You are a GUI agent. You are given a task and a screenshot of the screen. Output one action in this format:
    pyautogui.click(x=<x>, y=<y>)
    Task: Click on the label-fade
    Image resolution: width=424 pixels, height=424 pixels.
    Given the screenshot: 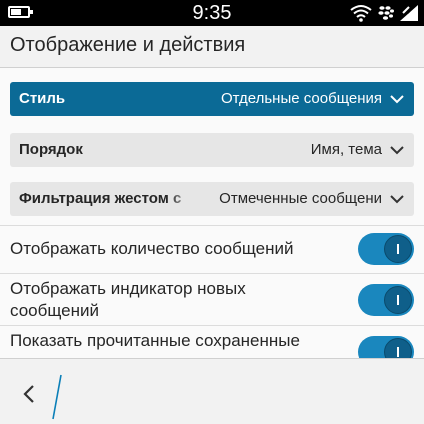 What is the action you would take?
    pyautogui.click(x=188, y=199)
    